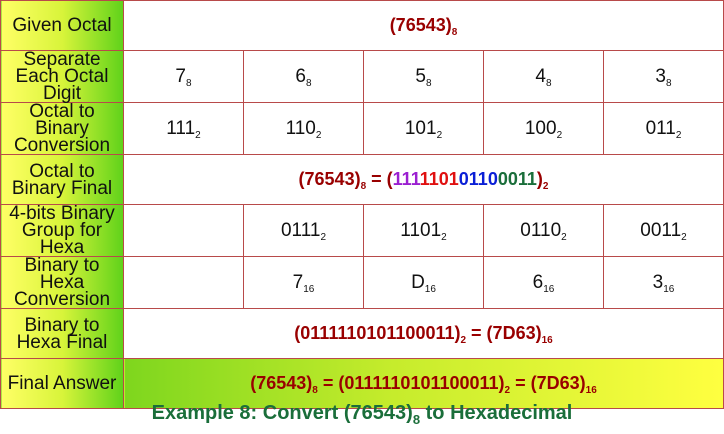 Image resolution: width=724 pixels, height=434 pixels. Describe the element at coordinates (504, 332) in the screenshot. I see `bh-rhs: = (7D63)` at that location.